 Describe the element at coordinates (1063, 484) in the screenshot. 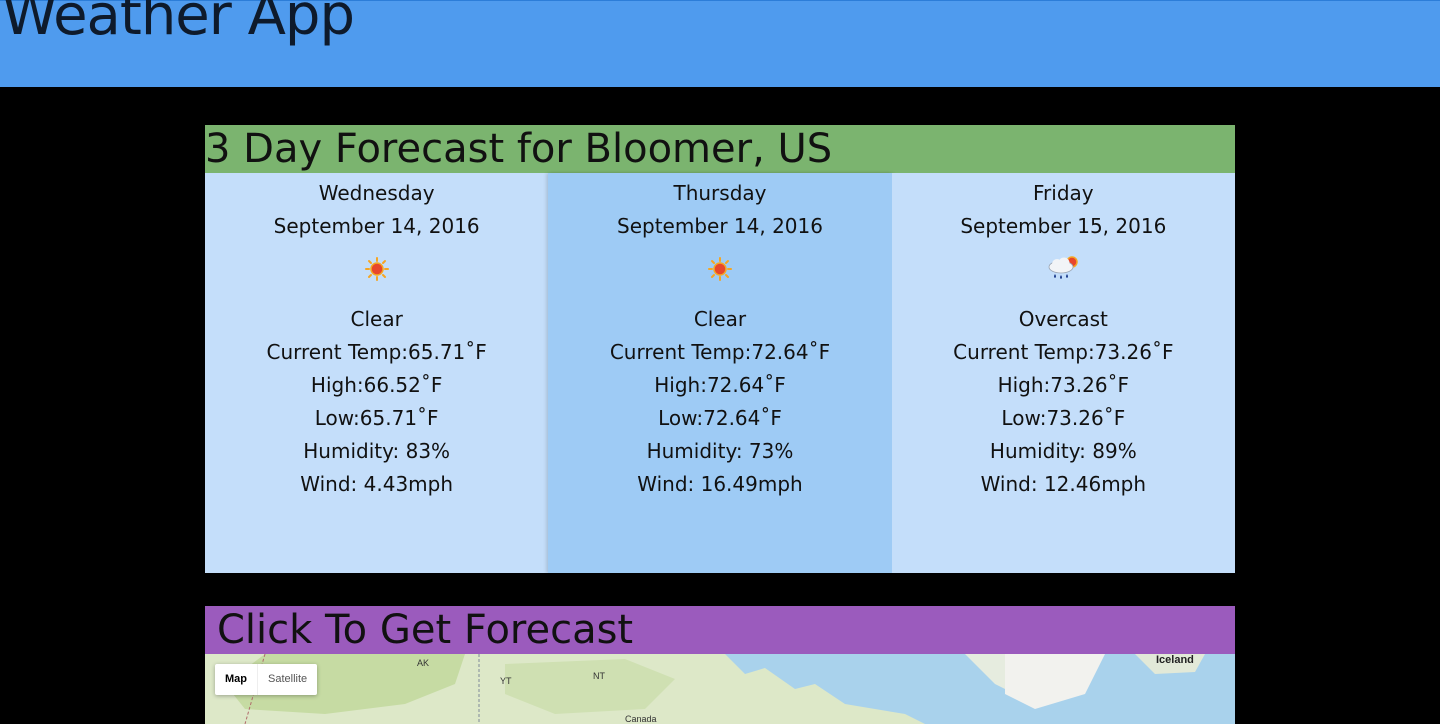

I see `day-wind: Wind: 12.46mph` at that location.